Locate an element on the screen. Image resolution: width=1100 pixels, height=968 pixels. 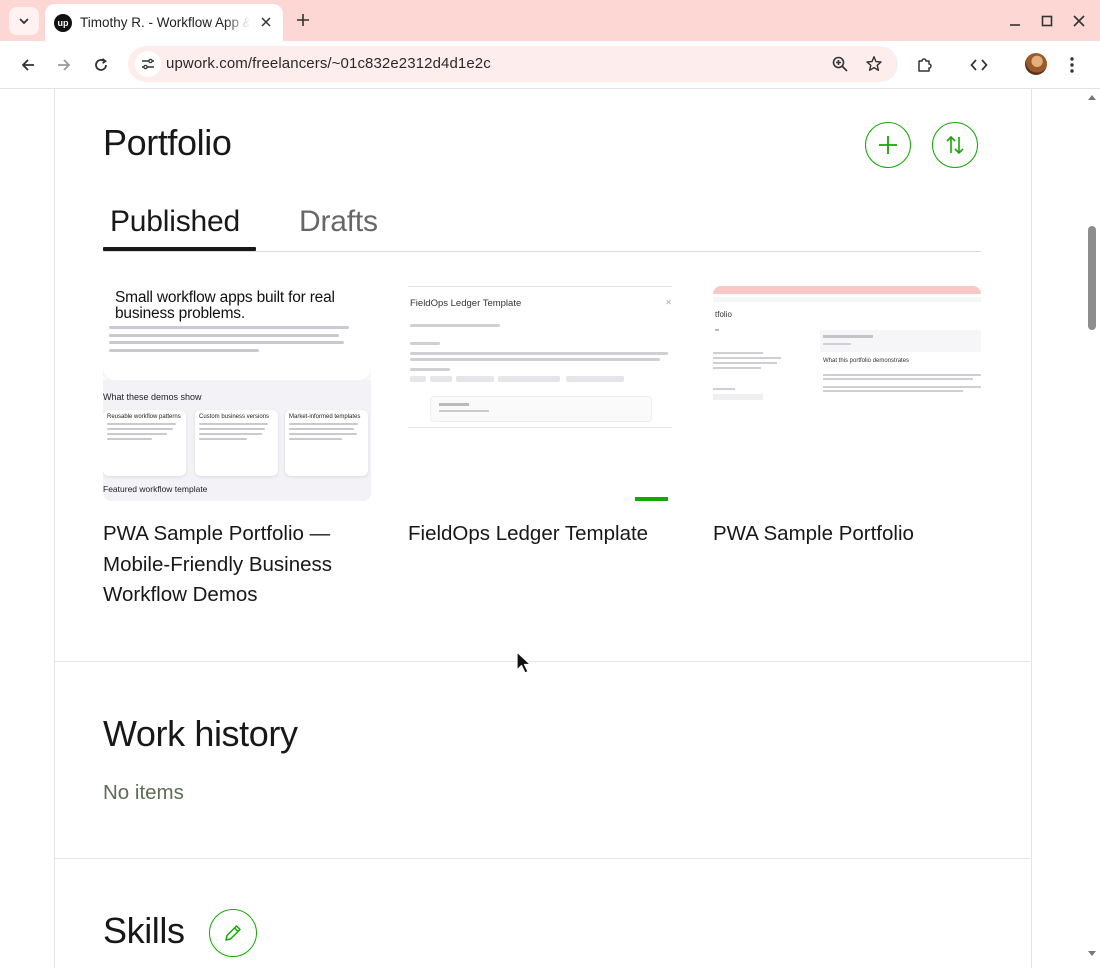
puzzle-icon is located at coordinates (925, 65).